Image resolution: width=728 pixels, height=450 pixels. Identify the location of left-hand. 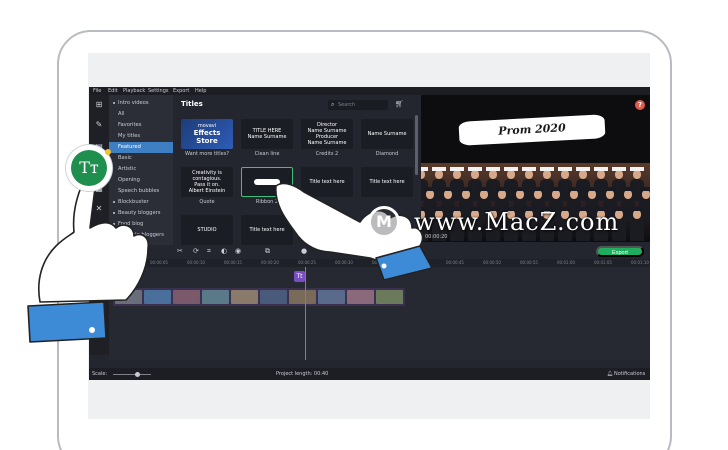
(88, 256).